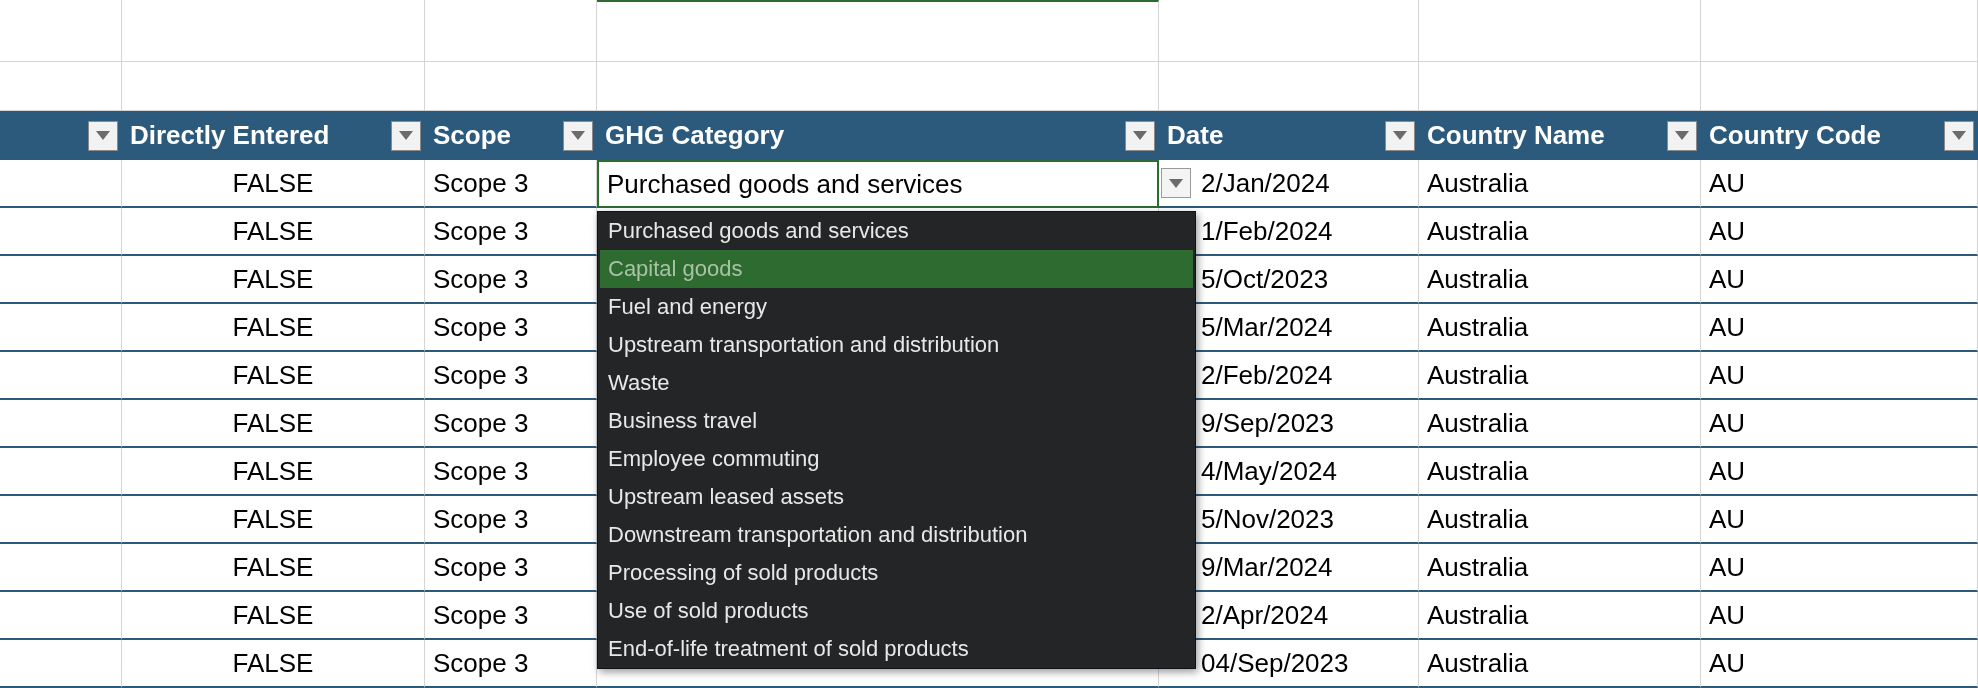  I want to click on dropdown-button, so click(1176, 183).